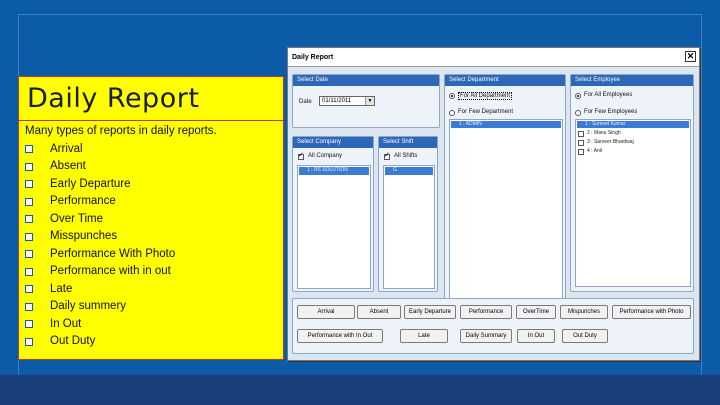  What do you see at coordinates (430, 312) in the screenshot?
I see `early-departure-button: Early Departure` at bounding box center [430, 312].